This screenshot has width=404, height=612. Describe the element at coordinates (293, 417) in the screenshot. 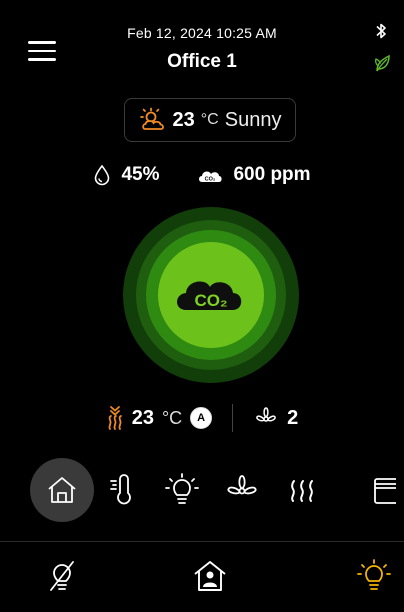

I see `fan-level: 2` at that location.